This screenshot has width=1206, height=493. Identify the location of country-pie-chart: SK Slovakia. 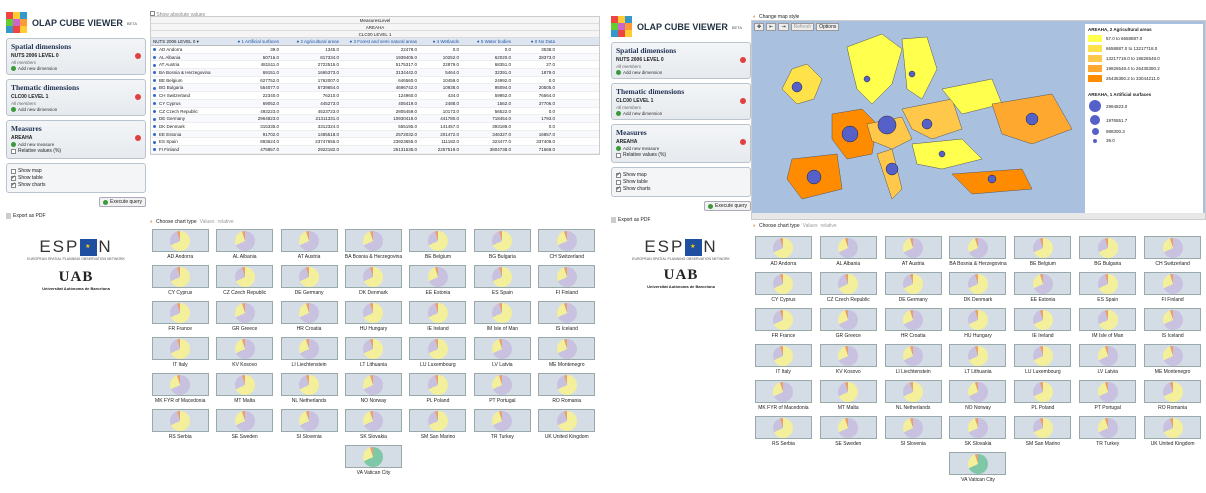
(373, 426).